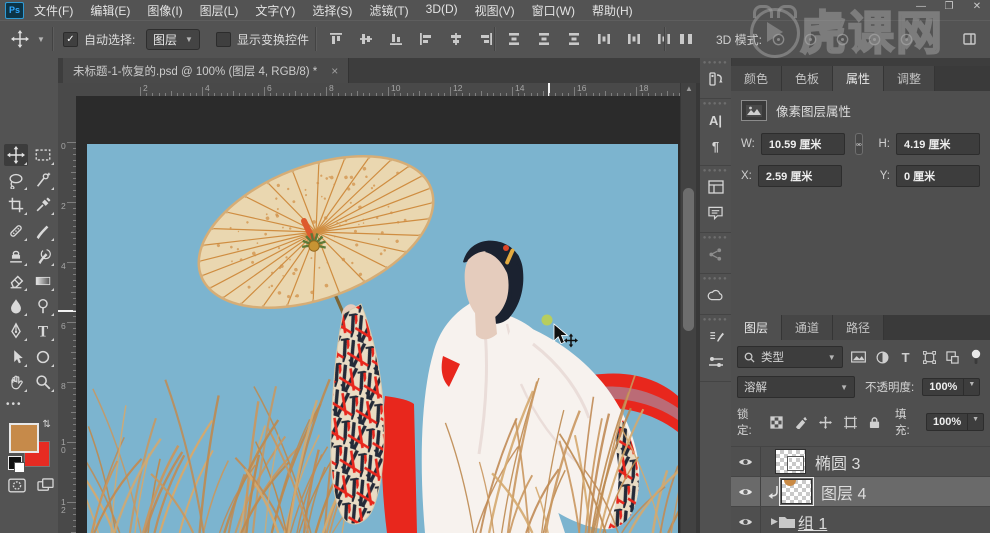  I want to click on auto-select-checkbox: ✓, so click(70, 39).